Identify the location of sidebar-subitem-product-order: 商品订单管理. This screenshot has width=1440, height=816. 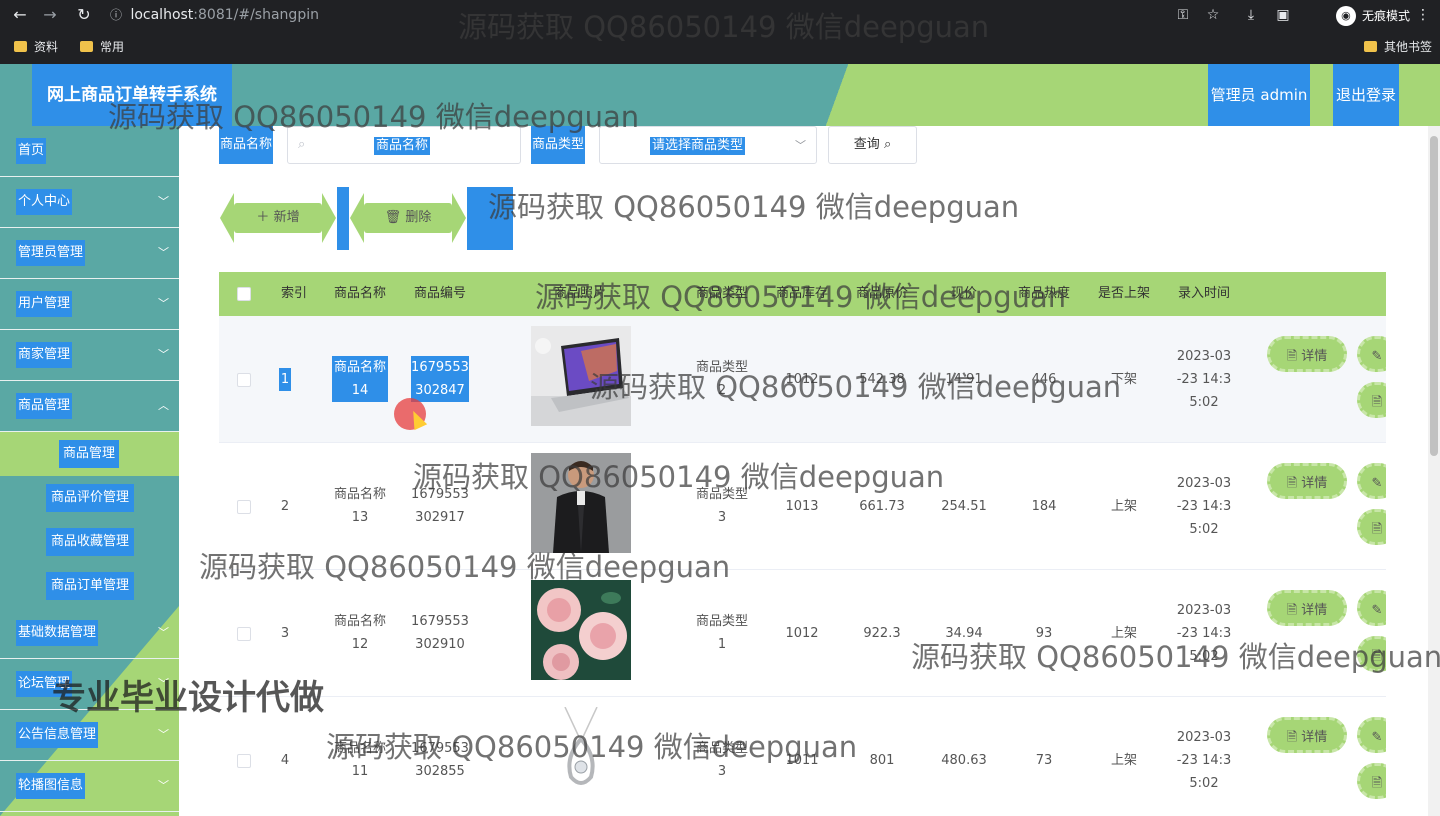
(89, 586).